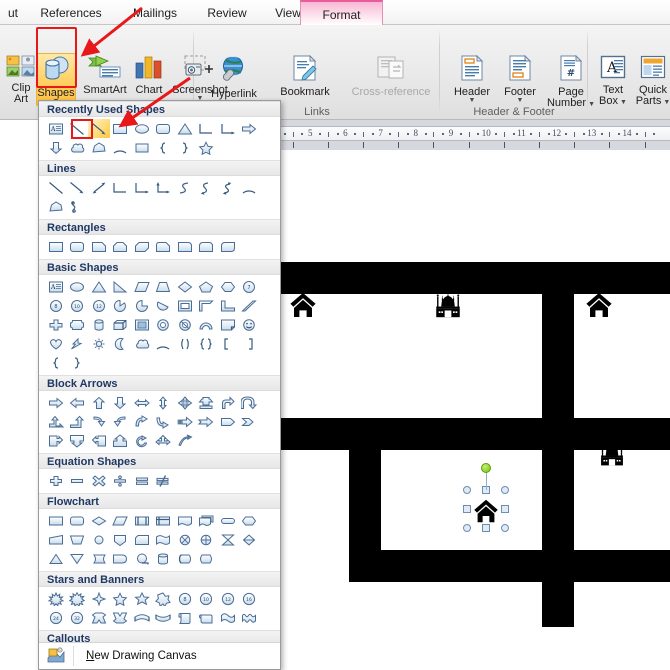 The image size is (670, 670). What do you see at coordinates (303, 305) in the screenshot?
I see `house-icon-top-left` at bounding box center [303, 305].